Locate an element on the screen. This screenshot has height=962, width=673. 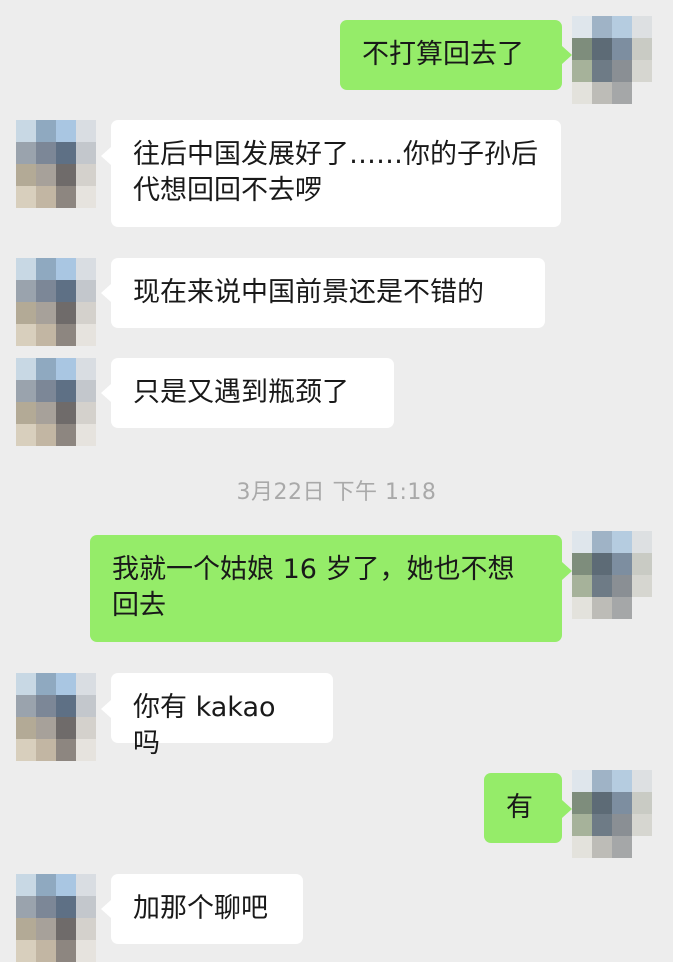
message-bubble: 你有 kakao 吗 is located at coordinates (222, 716).